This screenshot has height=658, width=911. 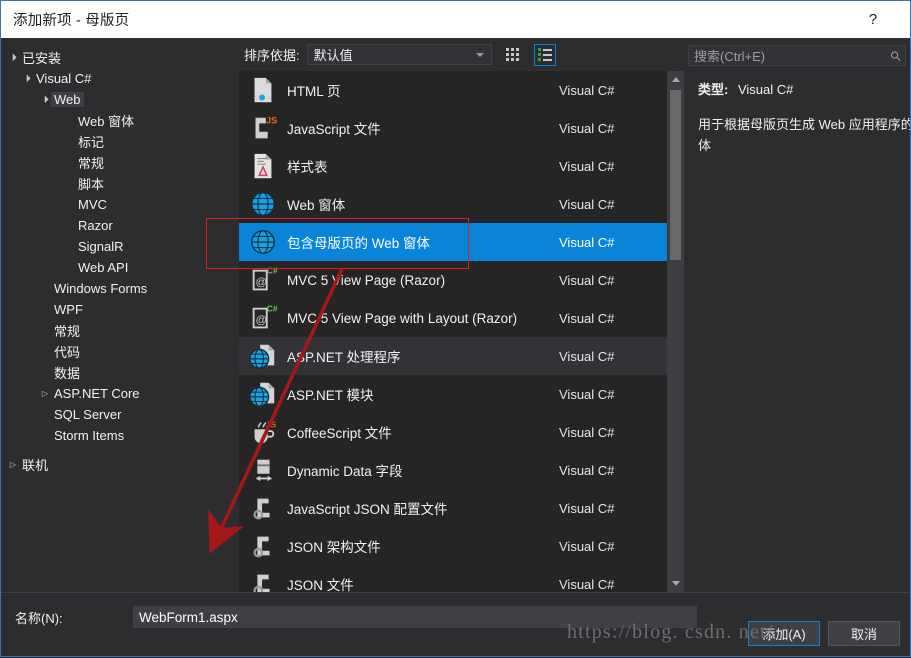 I want to click on list-item: Dynamic Data 字段 Visual C#, so click(x=453, y=470).